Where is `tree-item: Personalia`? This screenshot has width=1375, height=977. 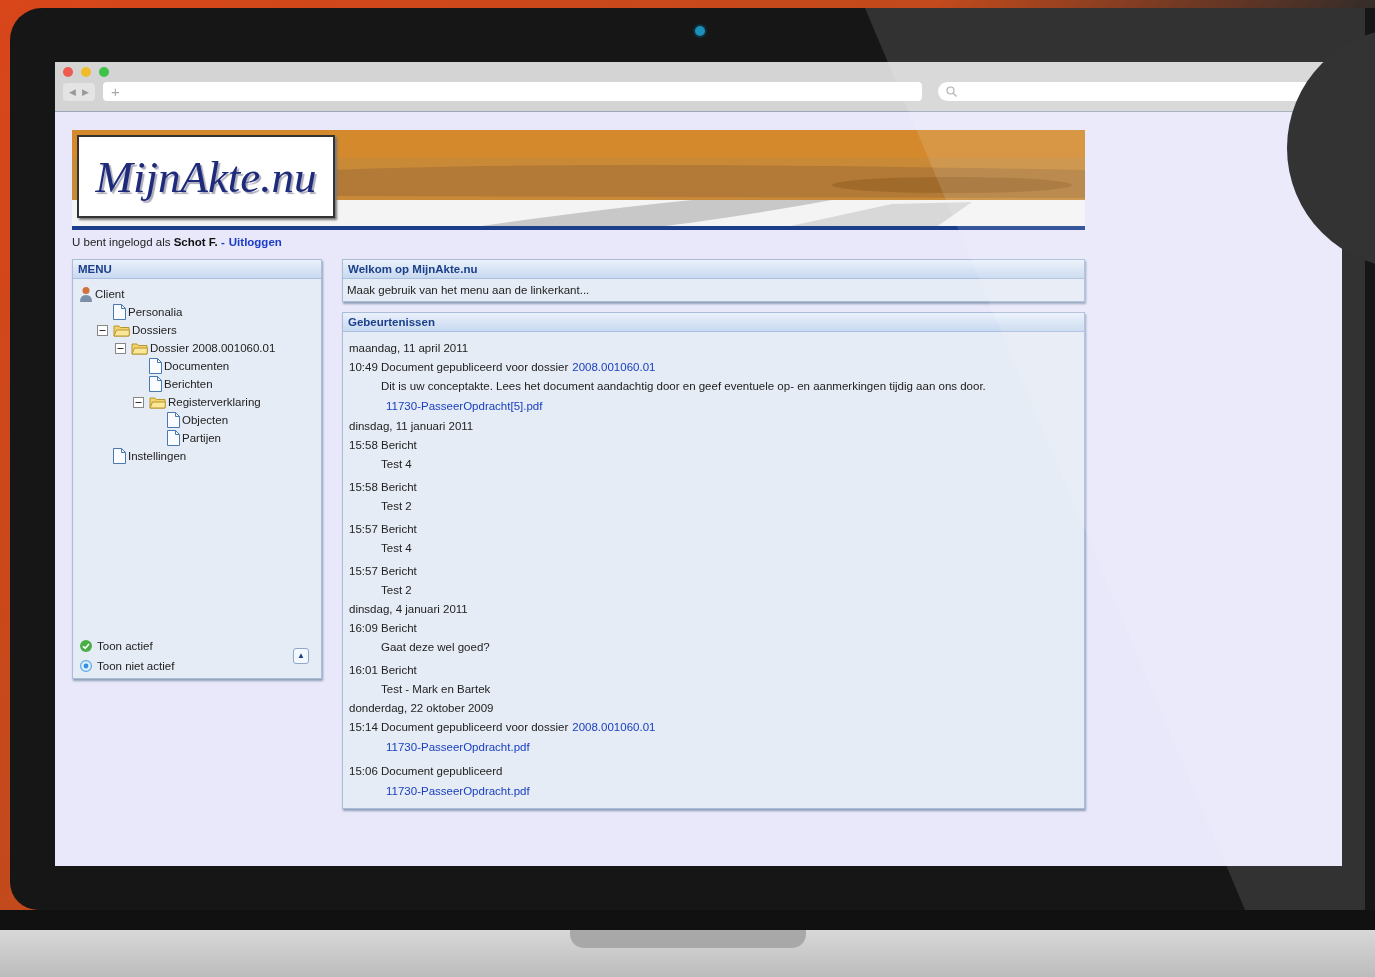 tree-item: Personalia is located at coordinates (155, 312).